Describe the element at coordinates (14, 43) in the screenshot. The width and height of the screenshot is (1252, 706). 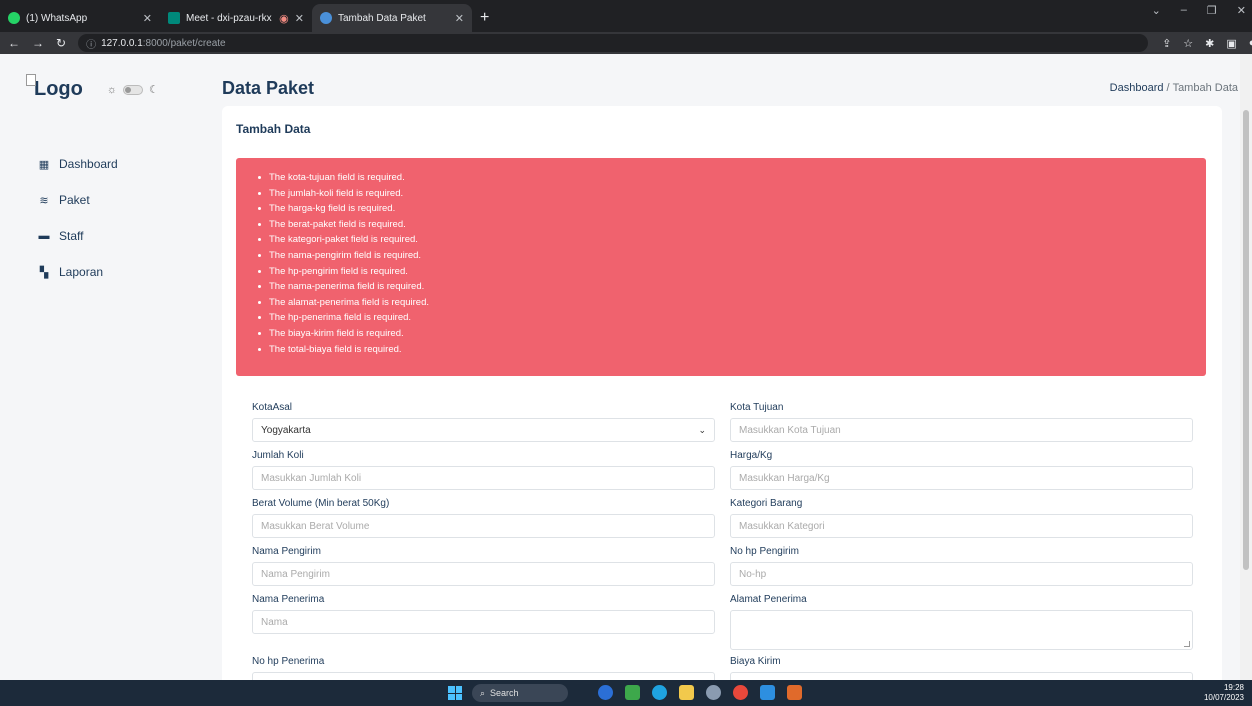
I see `back-icon: ←` at that location.